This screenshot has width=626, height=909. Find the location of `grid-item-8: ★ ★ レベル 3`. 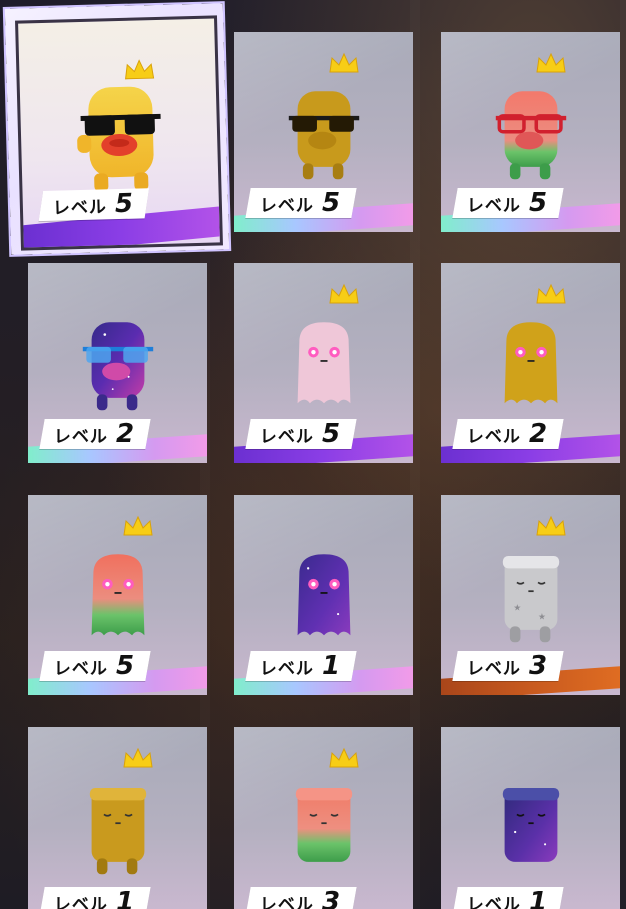

grid-item-8: ★ ★ レベル 3 is located at coordinates (530, 595).